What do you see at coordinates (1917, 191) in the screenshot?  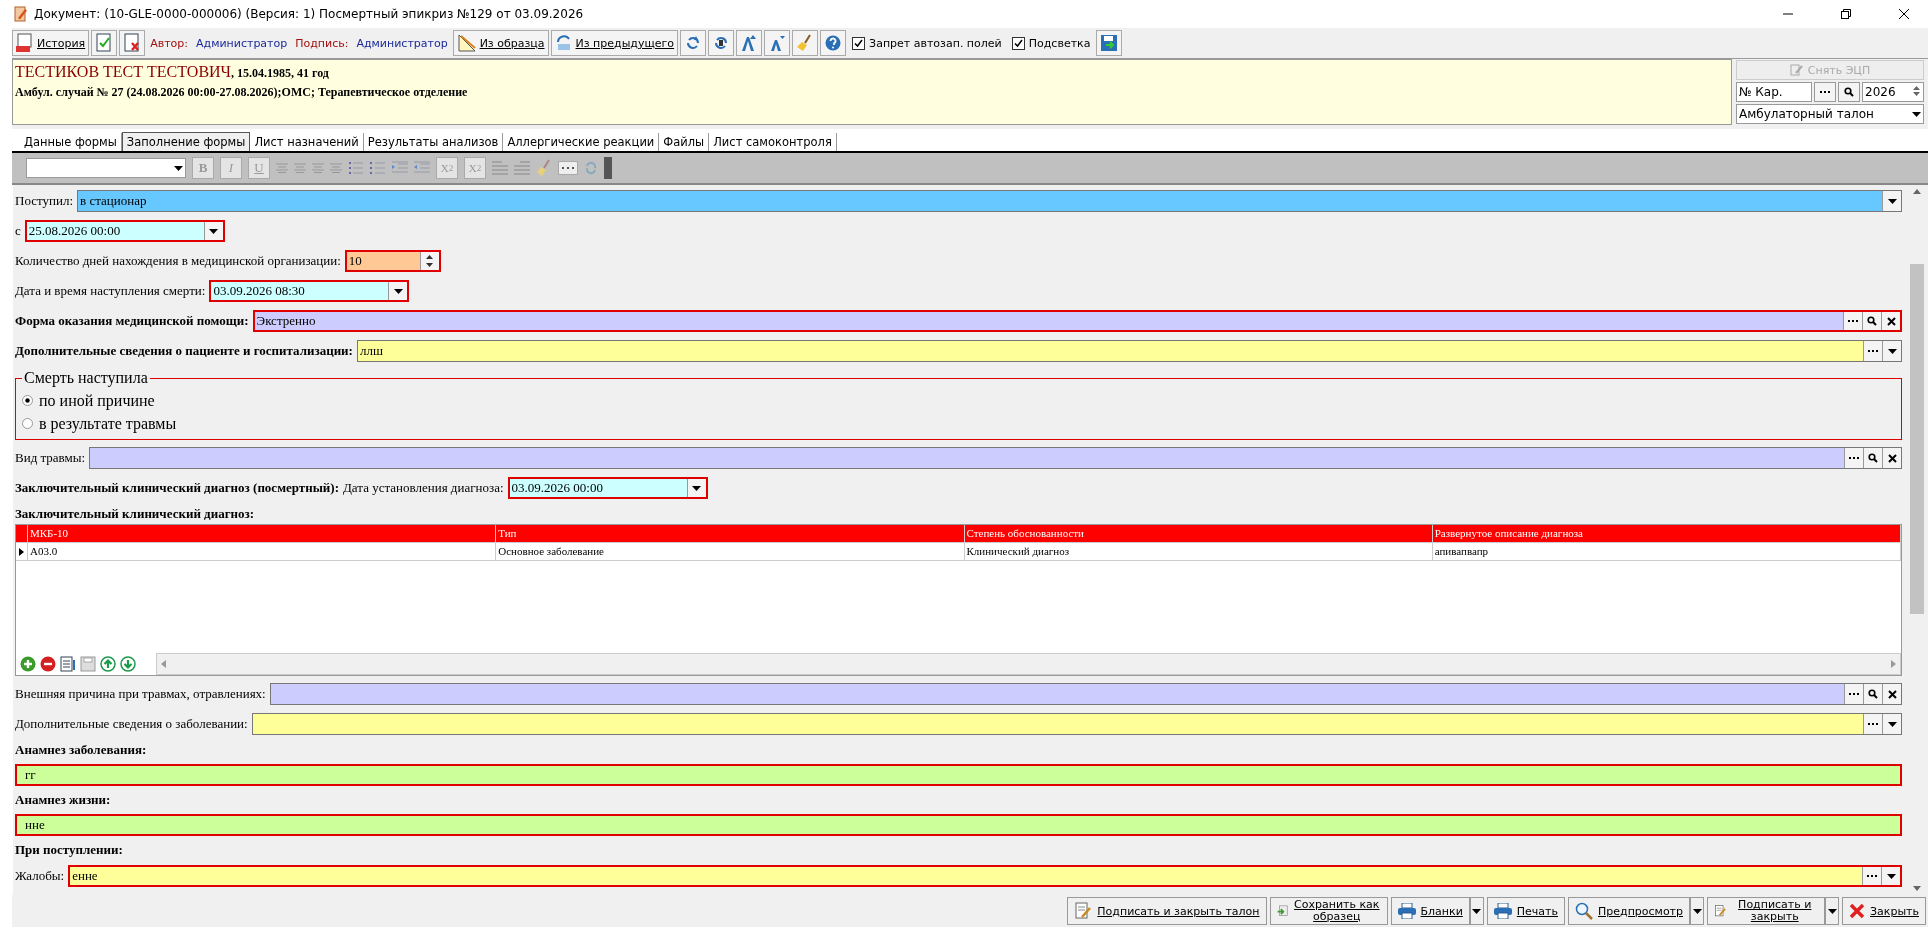 I see `scroll-up-icon` at bounding box center [1917, 191].